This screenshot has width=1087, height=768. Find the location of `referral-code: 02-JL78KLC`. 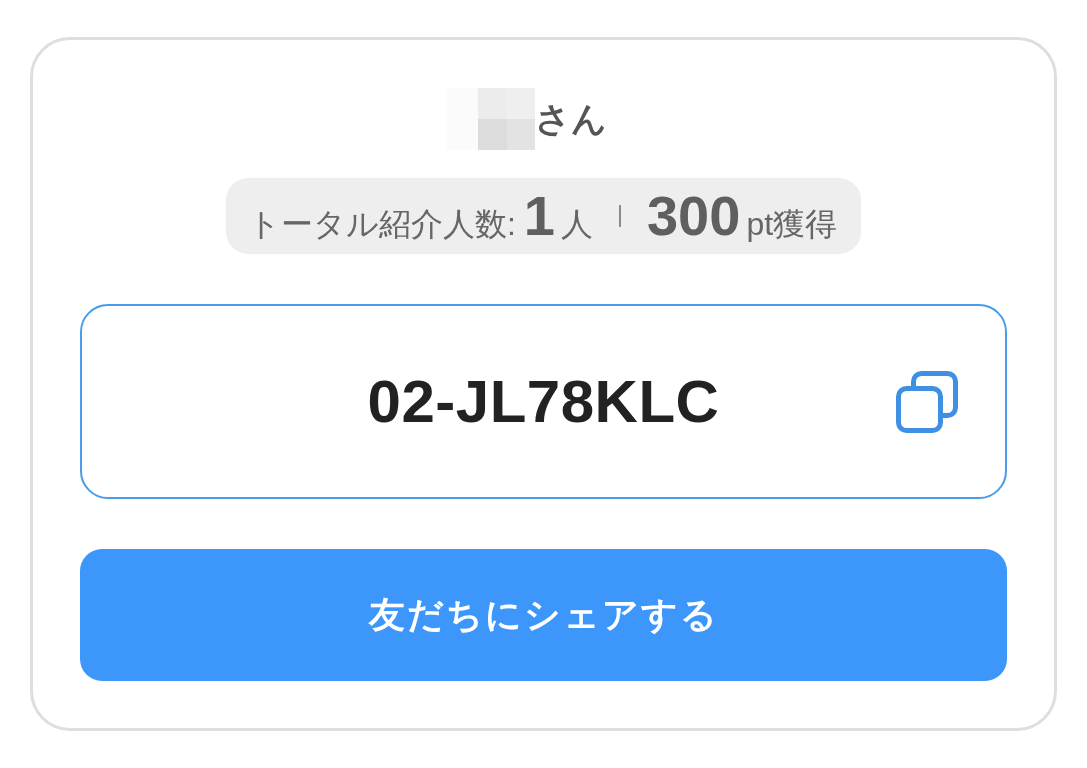

referral-code: 02-JL78KLC is located at coordinates (543, 401).